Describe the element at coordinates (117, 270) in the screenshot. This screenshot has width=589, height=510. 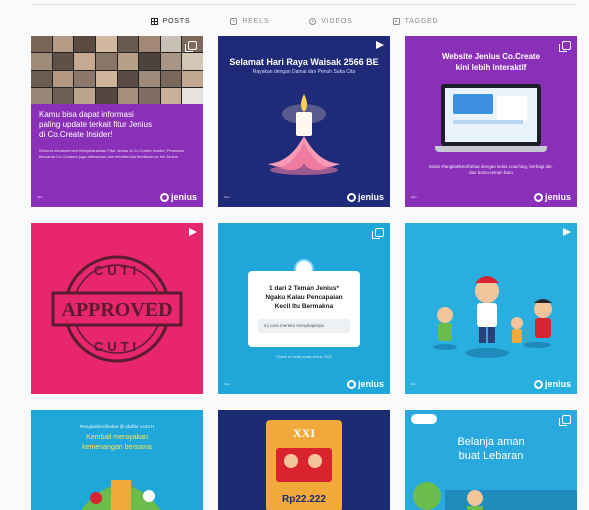
I see `stamp-top-text: CUTI` at that location.